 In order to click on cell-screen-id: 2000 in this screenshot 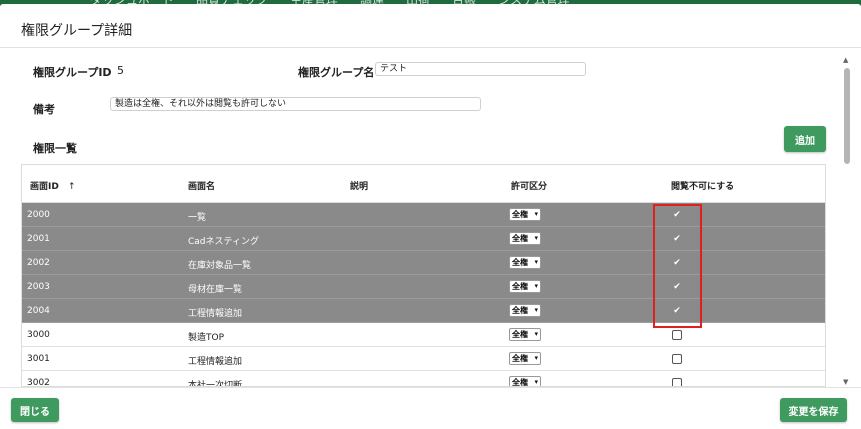, I will do `click(38, 215)`.